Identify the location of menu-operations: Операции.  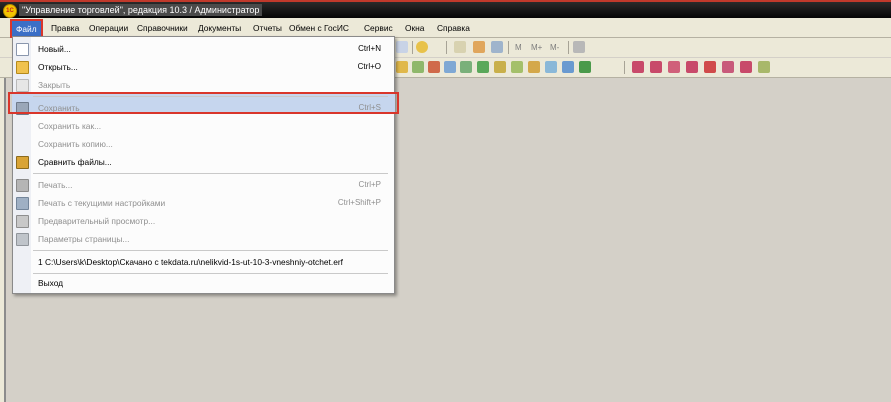
(108, 28).